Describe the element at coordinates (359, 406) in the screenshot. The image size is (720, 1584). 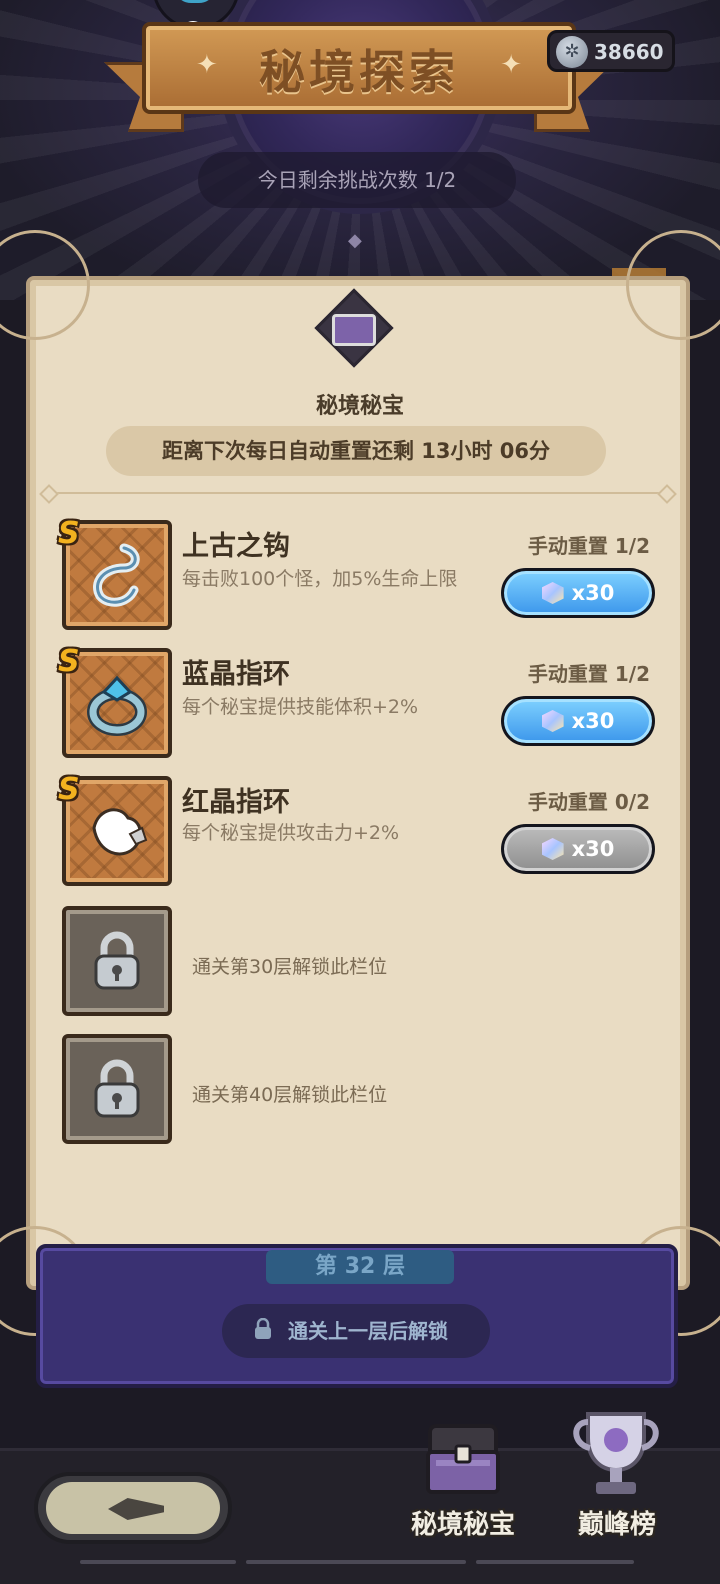
I see `panel-title: 秘境秘宝` at that location.